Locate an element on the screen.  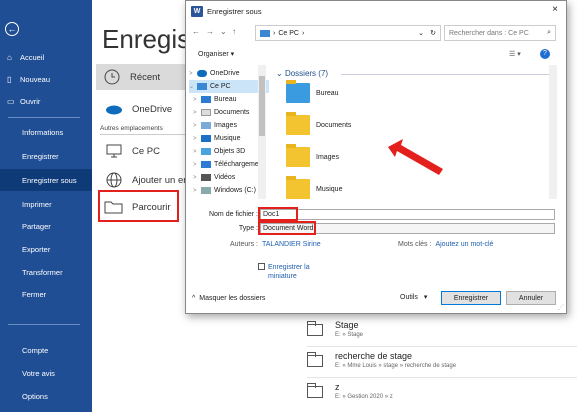
tree-item-musique: > Musique is located at coordinates (229, 138).